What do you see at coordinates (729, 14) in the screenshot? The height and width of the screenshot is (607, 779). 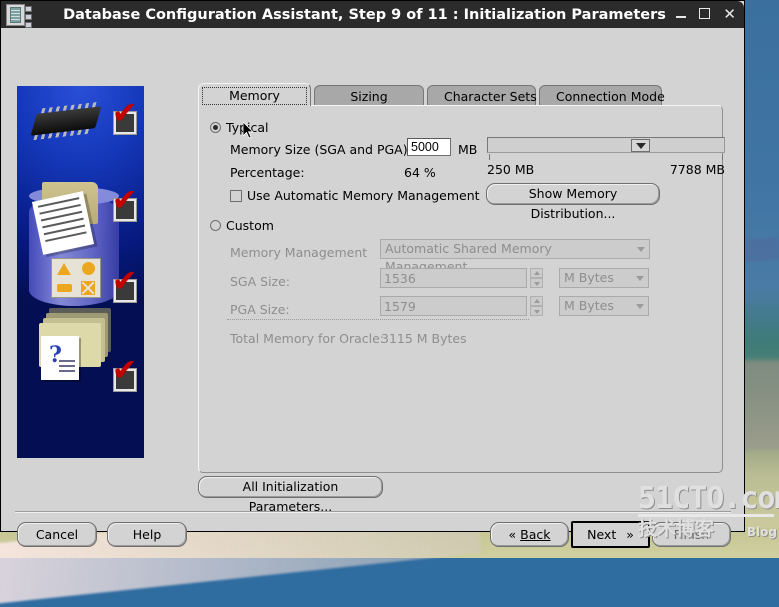 I see `close-button: ✕` at bounding box center [729, 14].